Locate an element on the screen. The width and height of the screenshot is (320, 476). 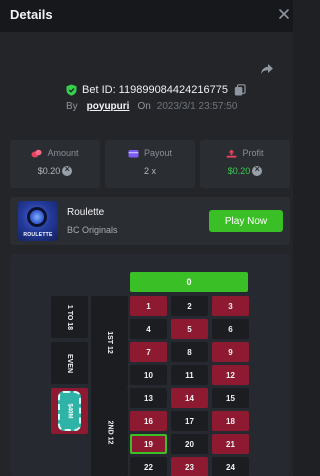
number-cell: 14 is located at coordinates (189, 398).